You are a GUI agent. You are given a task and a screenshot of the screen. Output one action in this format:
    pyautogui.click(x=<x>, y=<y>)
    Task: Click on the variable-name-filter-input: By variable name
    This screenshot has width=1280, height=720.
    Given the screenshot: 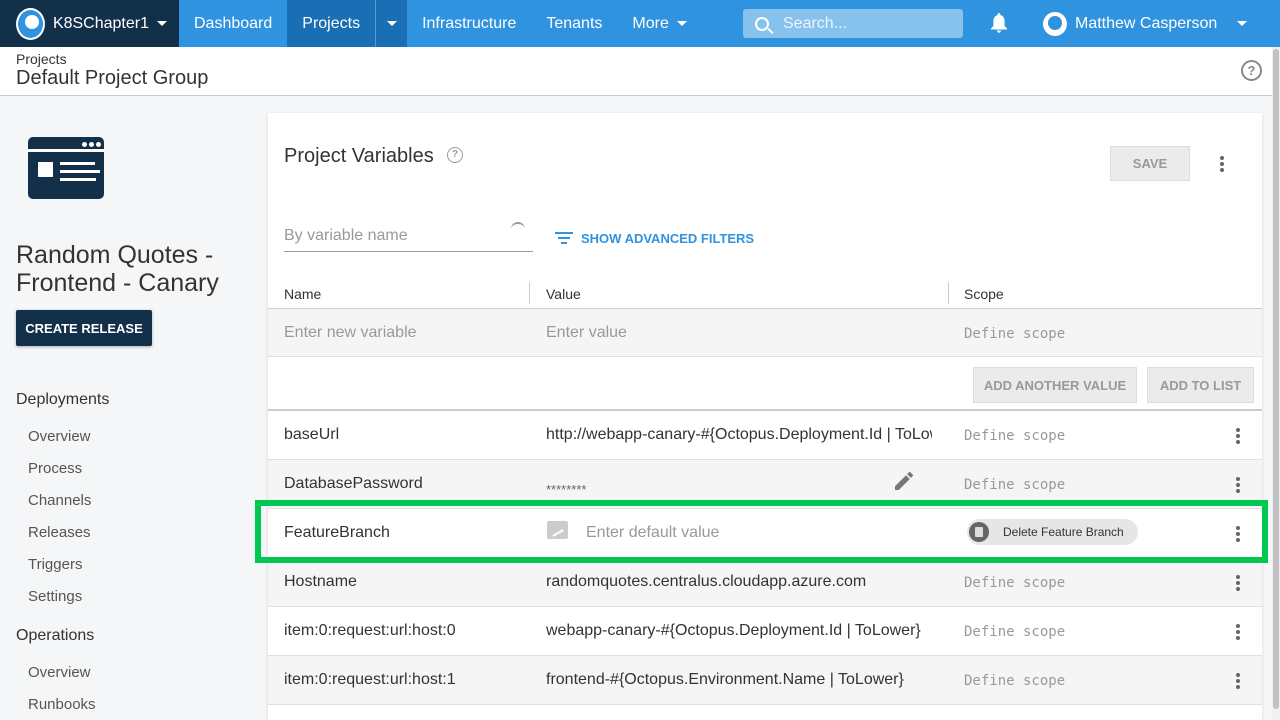 What is the action you would take?
    pyautogui.click(x=408, y=237)
    